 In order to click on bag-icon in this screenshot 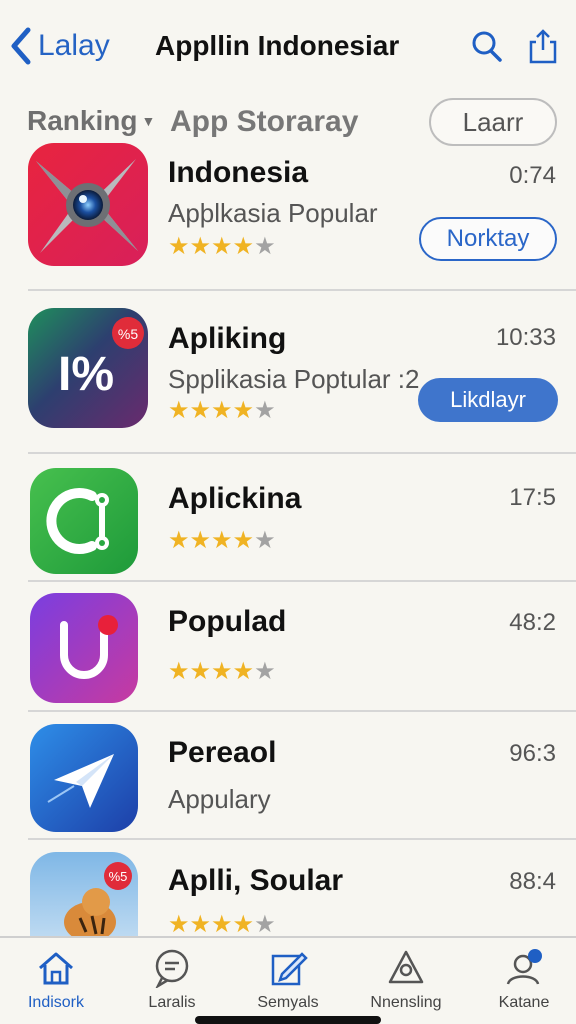, I will do `click(406, 967)`.